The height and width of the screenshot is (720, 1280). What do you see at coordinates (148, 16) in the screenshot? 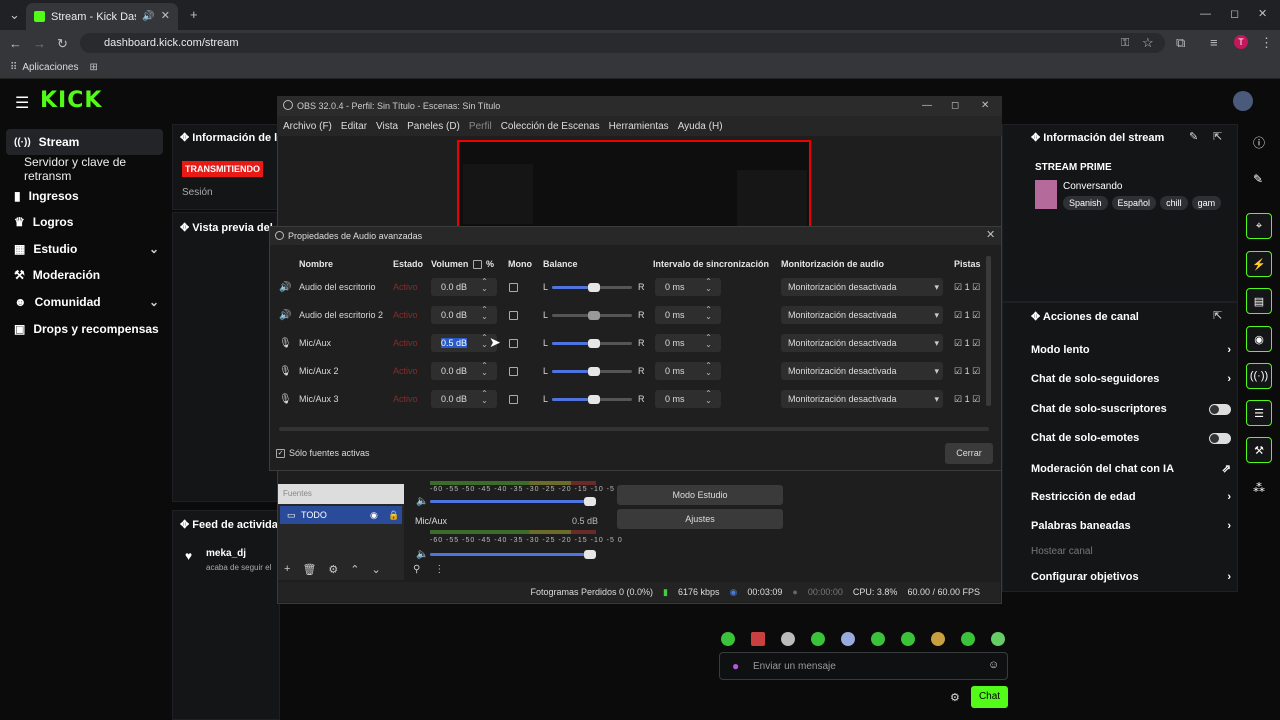
I see `audio-icon: 🔊` at bounding box center [148, 16].